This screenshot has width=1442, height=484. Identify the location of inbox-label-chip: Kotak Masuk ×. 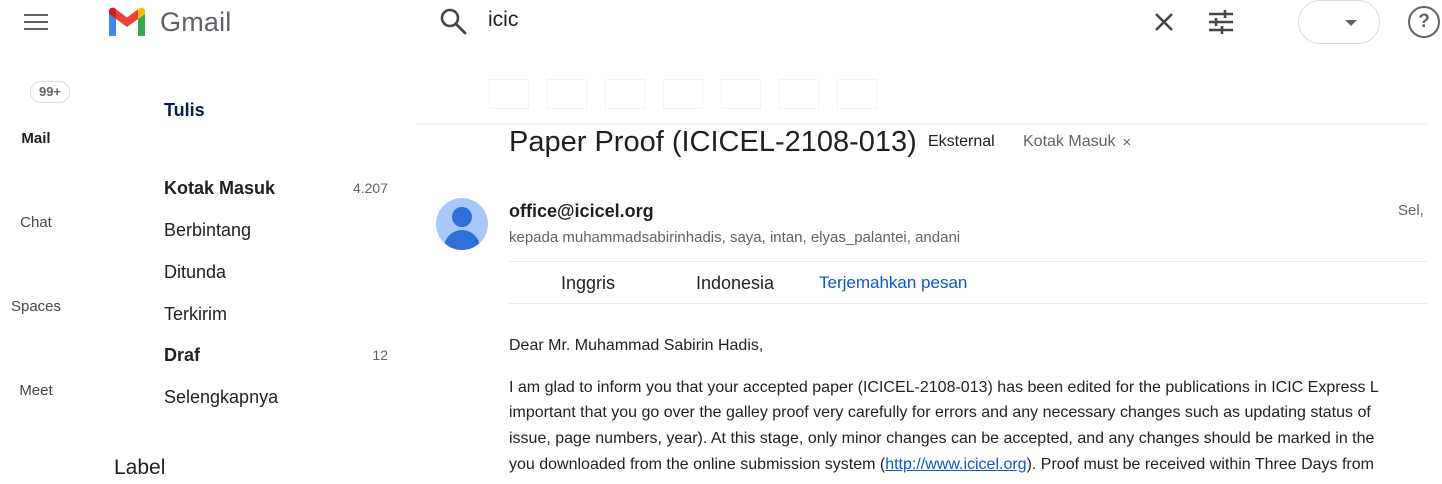
(1077, 142).